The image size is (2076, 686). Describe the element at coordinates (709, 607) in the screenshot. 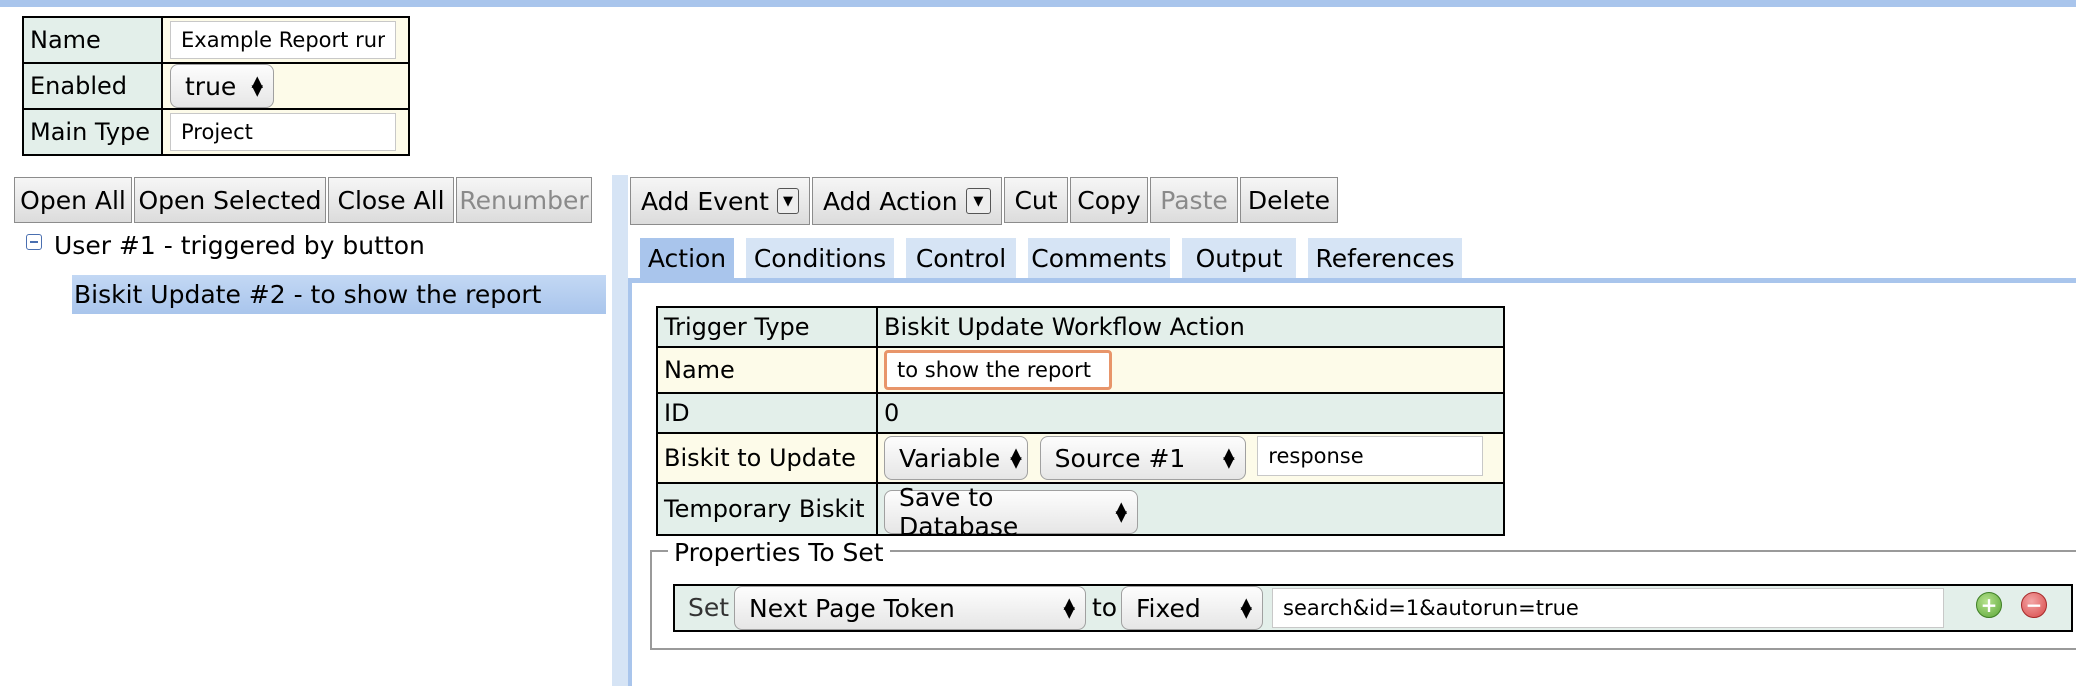

I see `set-label: Set` at that location.